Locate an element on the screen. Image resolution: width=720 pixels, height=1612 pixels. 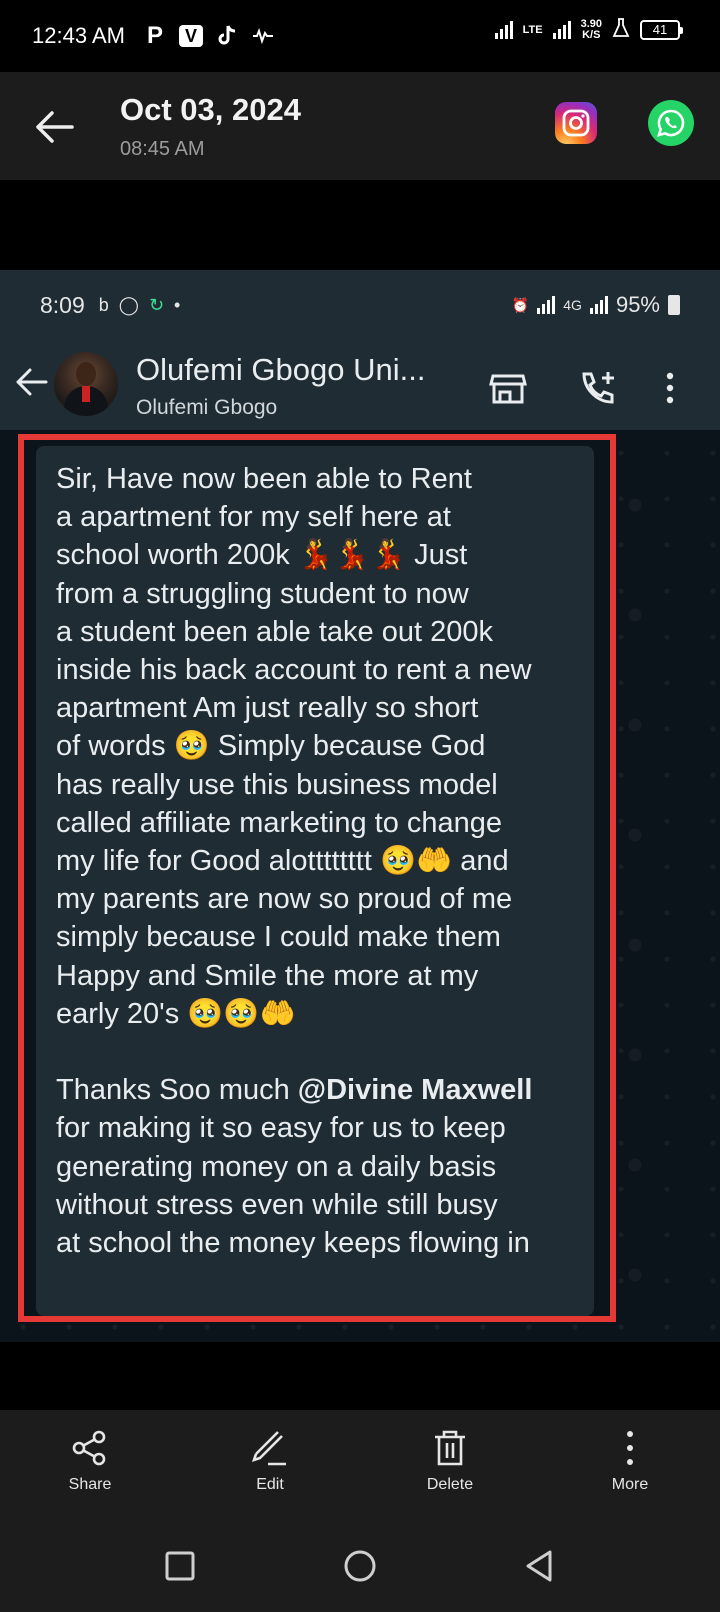
status-time: 12:43 AM is located at coordinates (78, 35).